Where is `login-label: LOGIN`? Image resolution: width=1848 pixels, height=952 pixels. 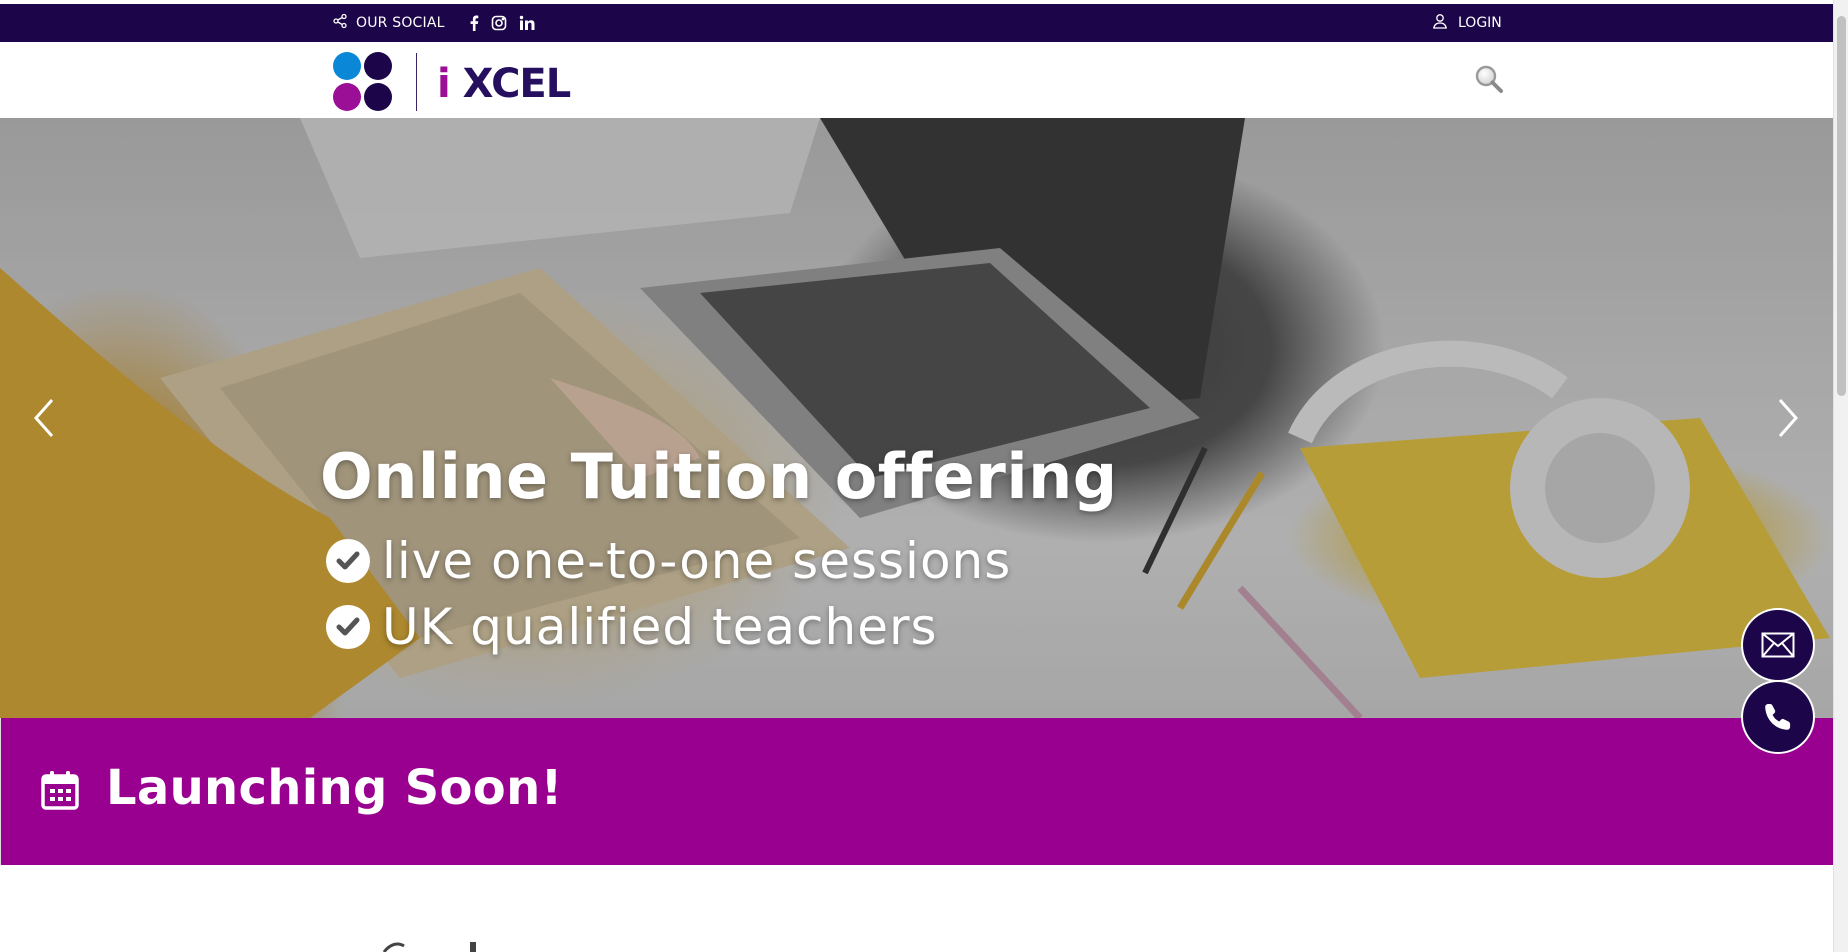
login-label: LOGIN is located at coordinates (1480, 23).